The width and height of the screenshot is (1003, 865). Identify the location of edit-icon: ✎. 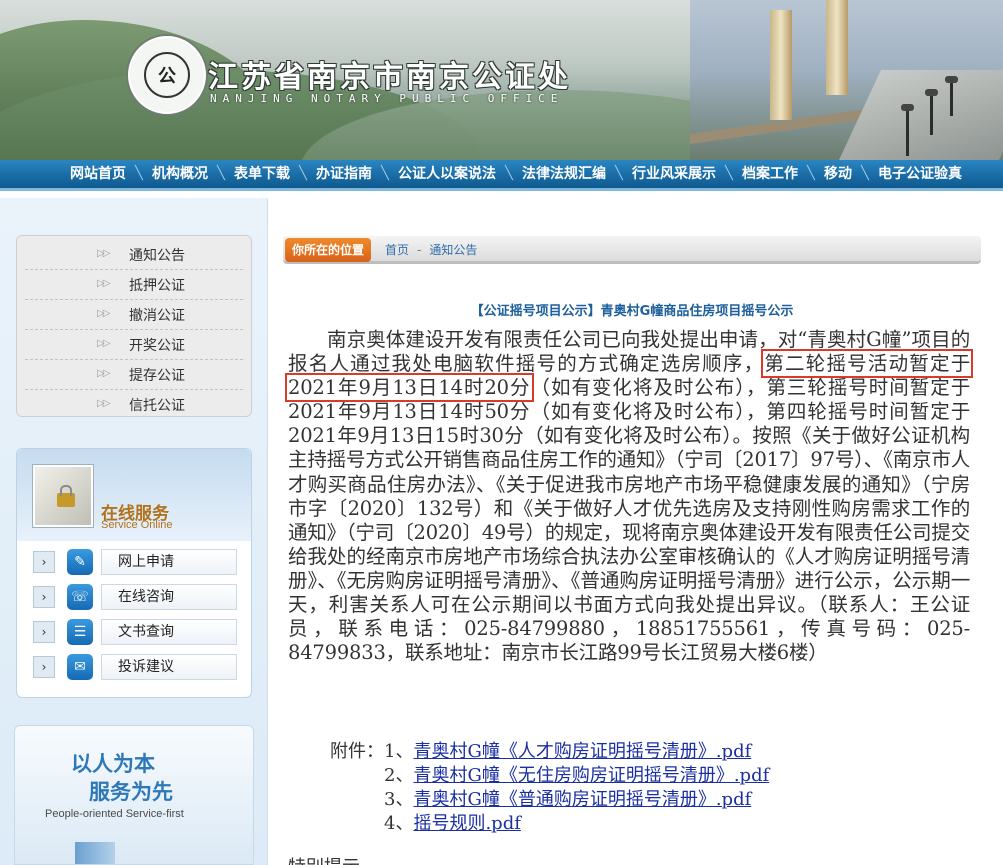
(80, 562).